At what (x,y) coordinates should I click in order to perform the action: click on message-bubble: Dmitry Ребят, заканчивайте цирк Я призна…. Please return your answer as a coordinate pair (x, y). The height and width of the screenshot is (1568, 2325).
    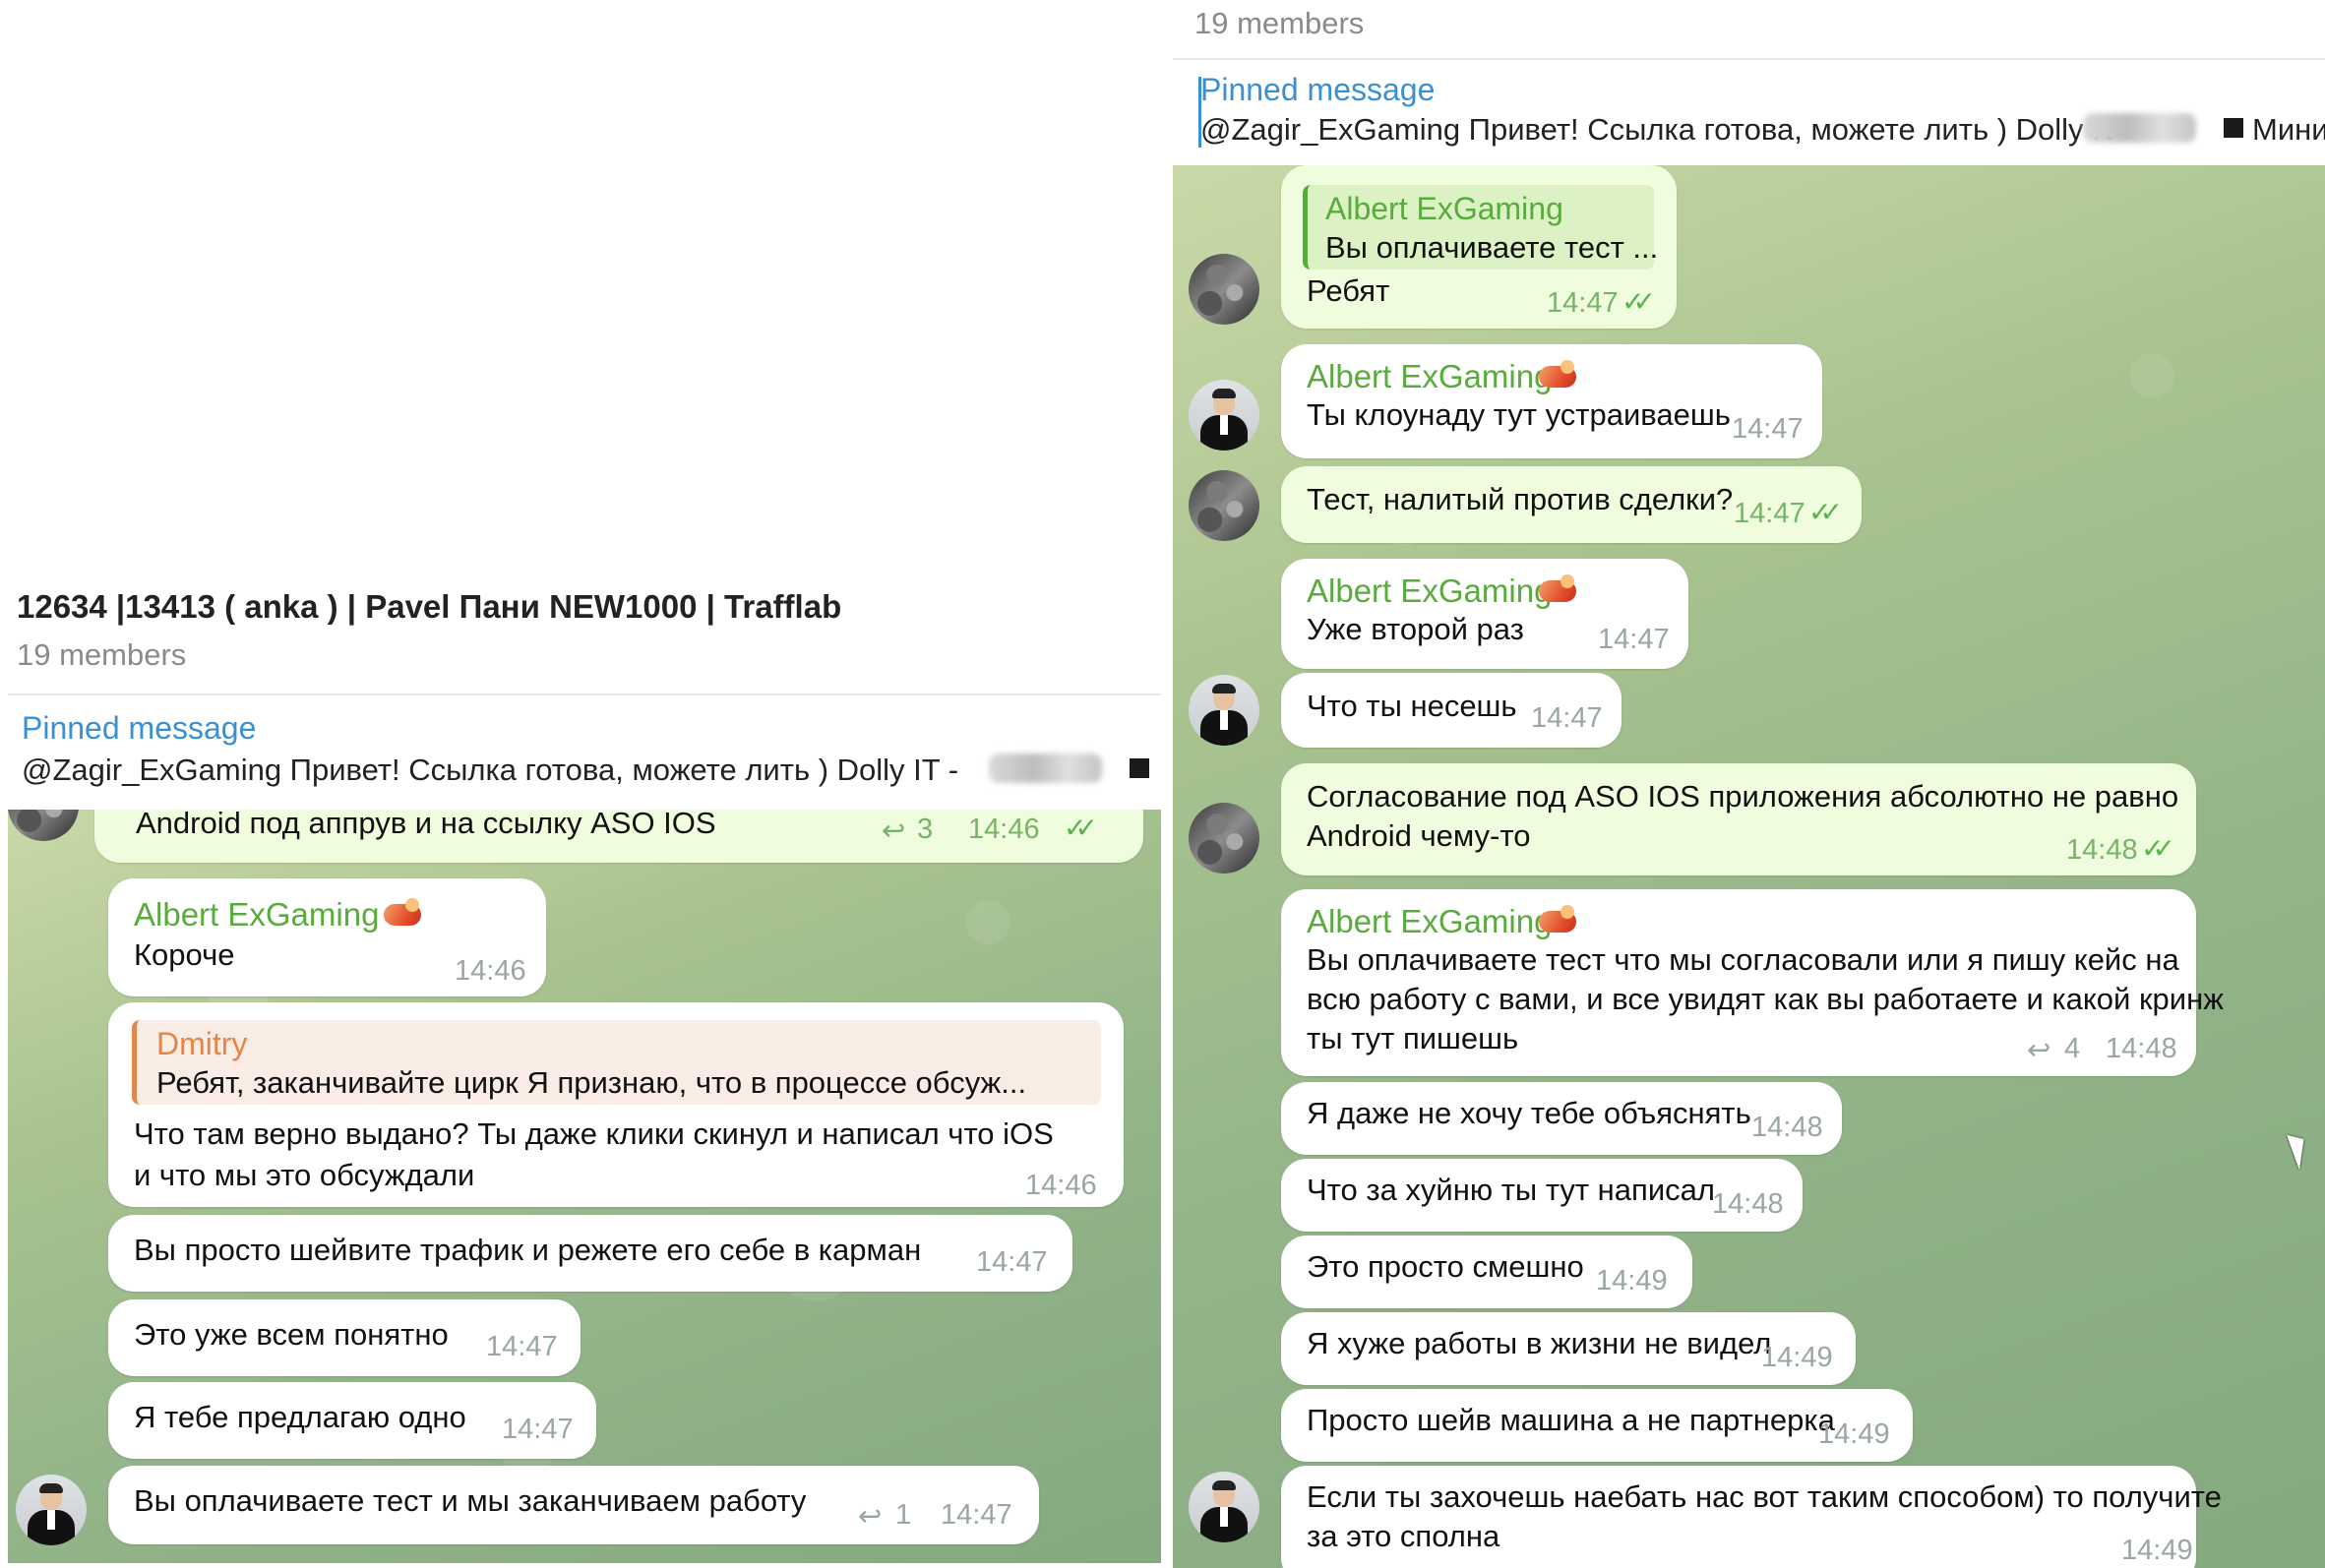
    Looking at the image, I should click on (616, 1104).